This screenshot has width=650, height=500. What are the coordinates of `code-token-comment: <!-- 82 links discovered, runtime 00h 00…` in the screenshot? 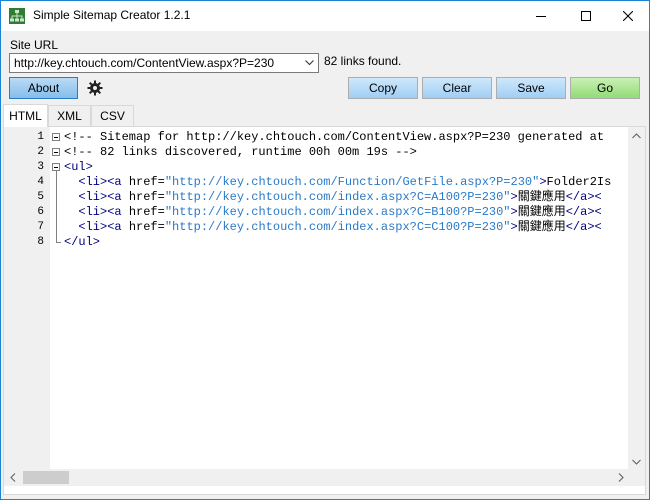 It's located at (240, 152).